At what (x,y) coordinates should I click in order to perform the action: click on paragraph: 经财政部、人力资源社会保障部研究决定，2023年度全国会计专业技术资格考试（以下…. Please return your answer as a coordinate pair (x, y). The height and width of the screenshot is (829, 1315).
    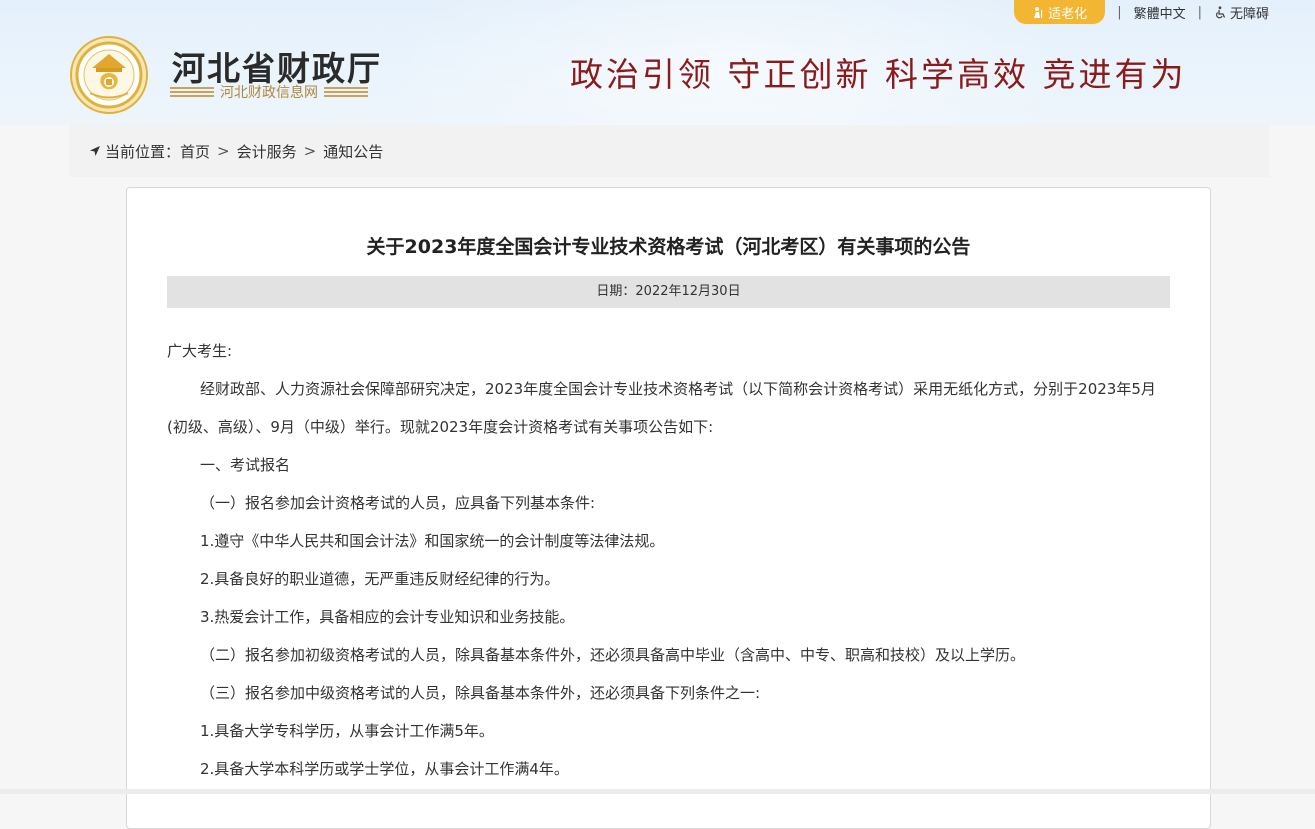
    Looking at the image, I should click on (661, 408).